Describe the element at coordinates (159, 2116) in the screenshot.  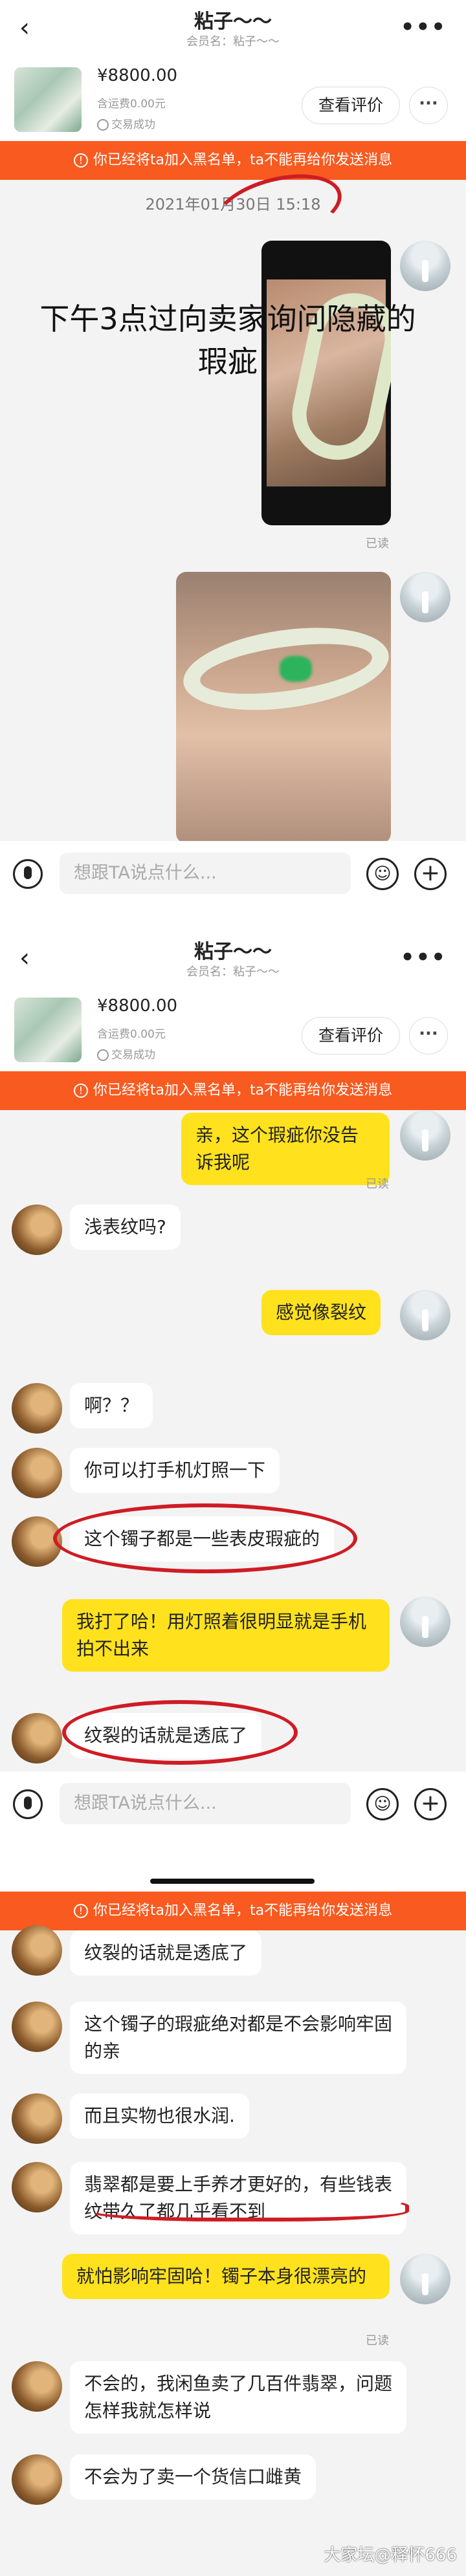
I see `seller-message: 而且实物也很水润.` at that location.